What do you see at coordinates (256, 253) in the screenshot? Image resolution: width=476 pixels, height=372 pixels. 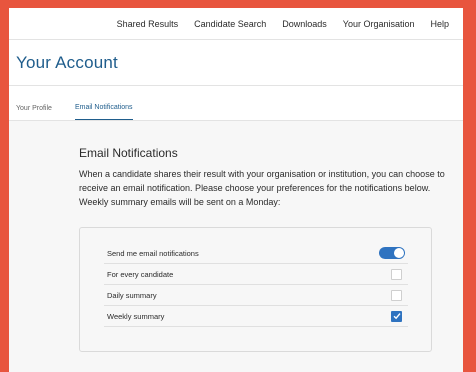 I see `pref-row-send-notifications: Send me email notifications` at bounding box center [256, 253].